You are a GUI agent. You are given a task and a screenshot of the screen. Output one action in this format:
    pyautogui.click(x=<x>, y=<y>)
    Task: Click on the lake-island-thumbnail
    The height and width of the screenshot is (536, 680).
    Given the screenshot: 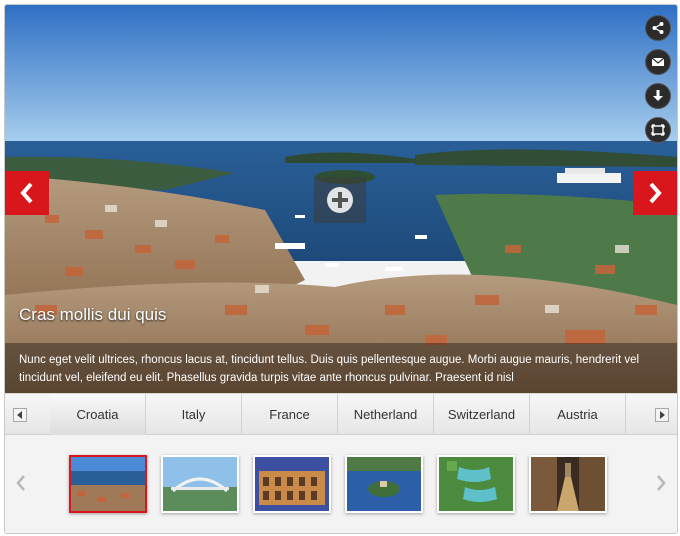 What is the action you would take?
    pyautogui.click(x=384, y=484)
    